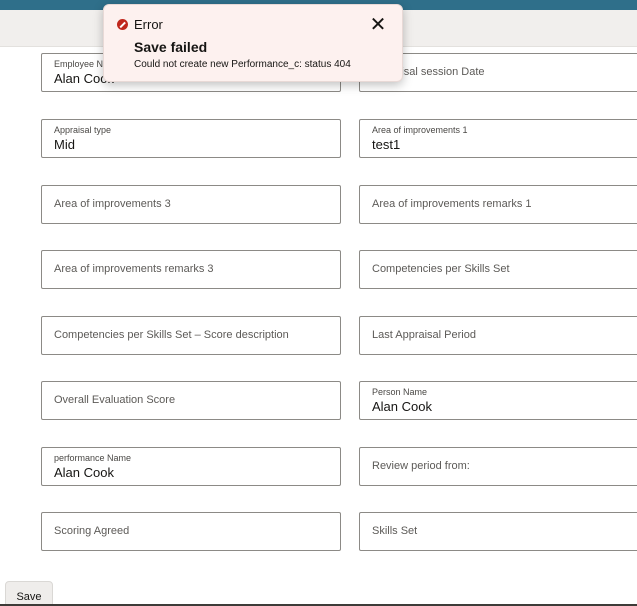  Describe the element at coordinates (191, 466) in the screenshot. I see `performance-name-field: performance Name Alan Cook` at that location.